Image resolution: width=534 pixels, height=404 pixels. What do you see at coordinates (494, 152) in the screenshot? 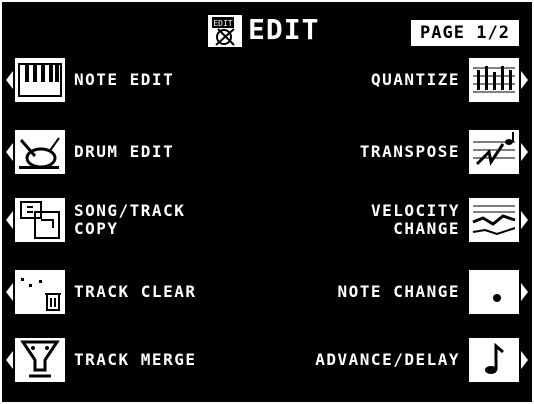
I see `transpose-icon` at bounding box center [494, 152].